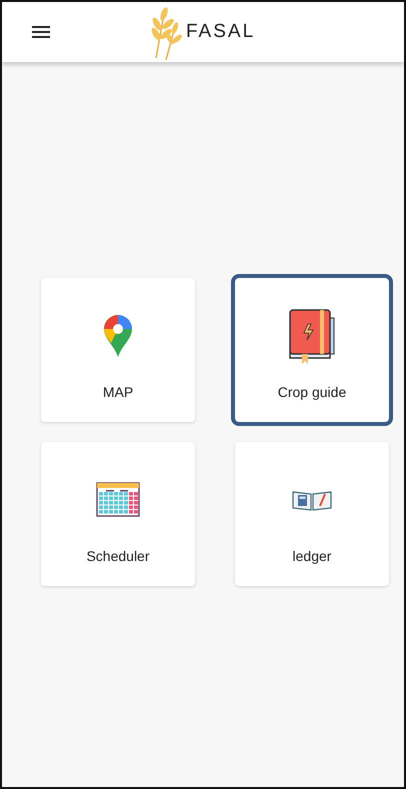  What do you see at coordinates (118, 500) in the screenshot?
I see `calendar-icon` at bounding box center [118, 500].